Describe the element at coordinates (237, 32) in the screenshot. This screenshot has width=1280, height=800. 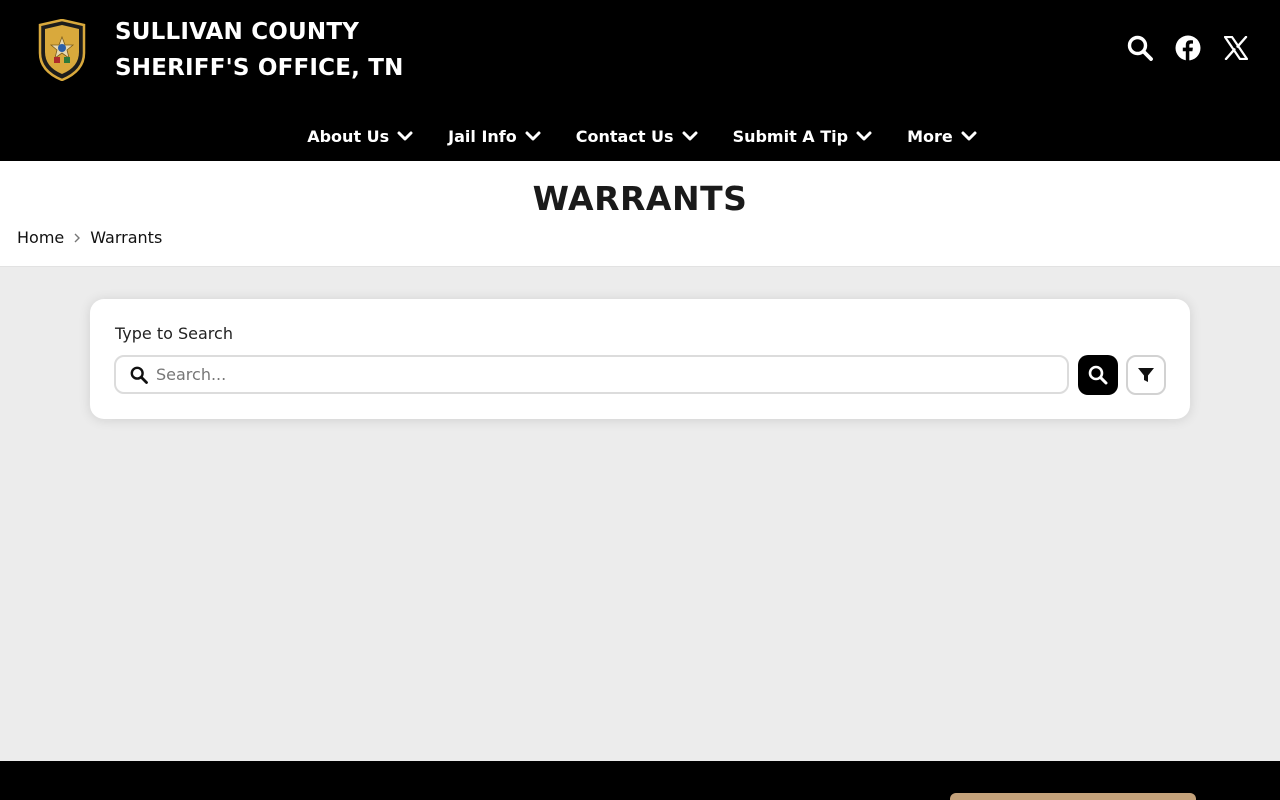
I see `site-title-line1: SULLIVAN COUNTY` at that location.